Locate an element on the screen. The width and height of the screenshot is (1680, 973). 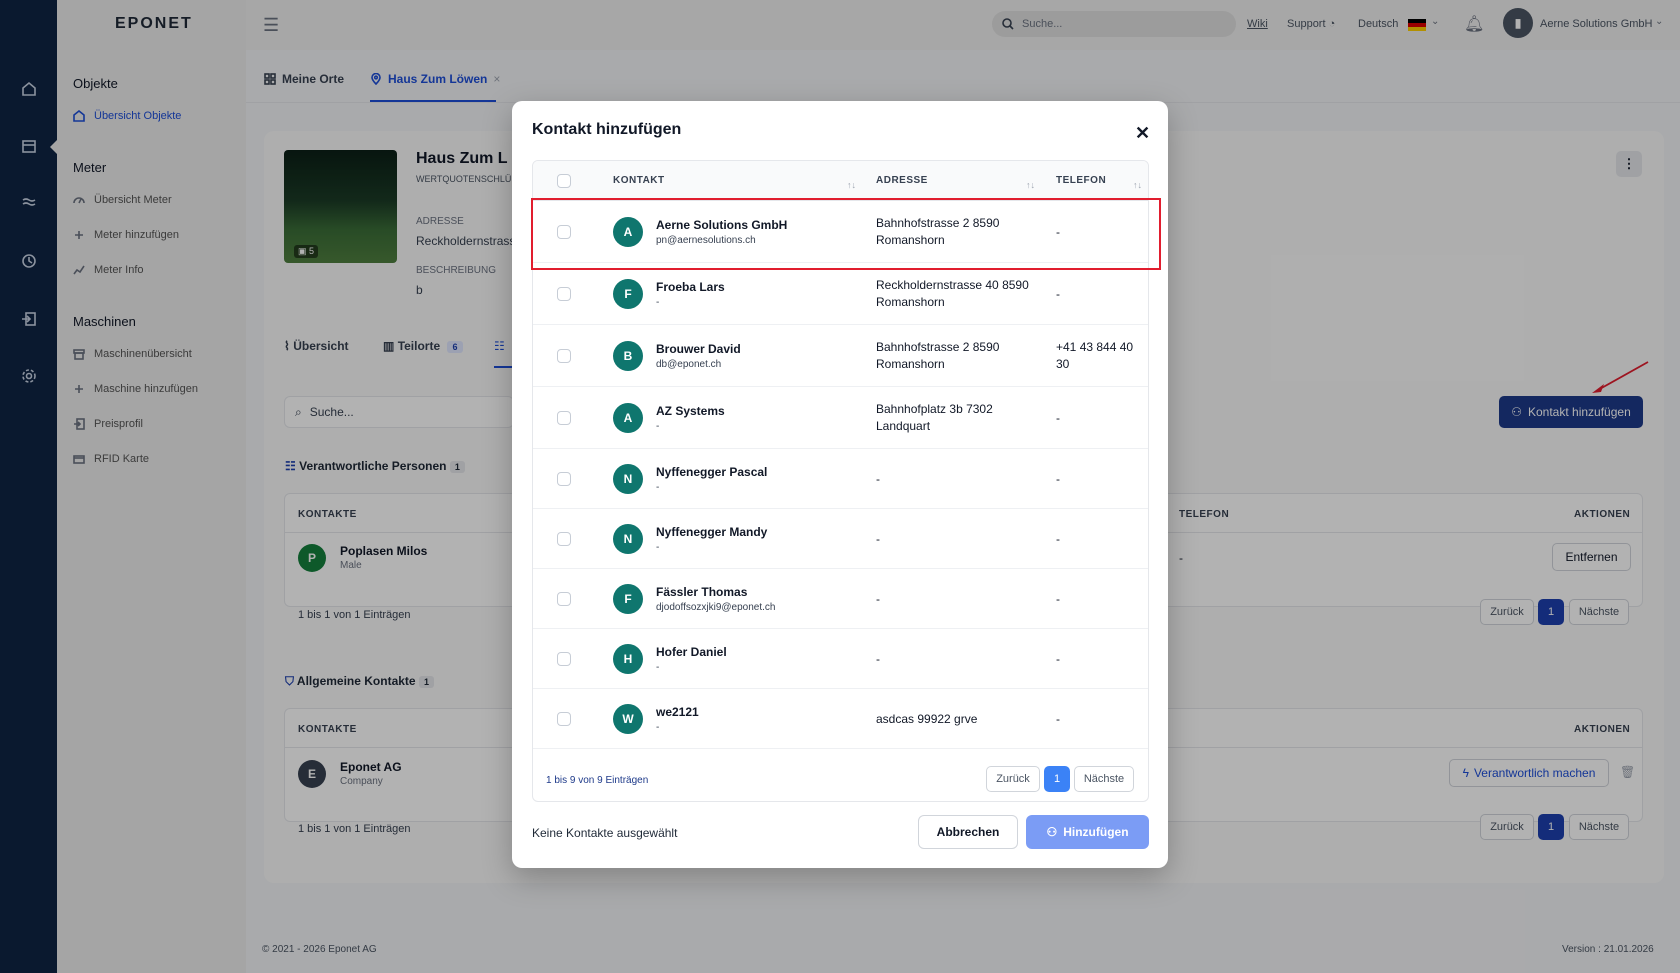
selection-status: Keine Kontakte ausgewählt is located at coordinates (605, 833).